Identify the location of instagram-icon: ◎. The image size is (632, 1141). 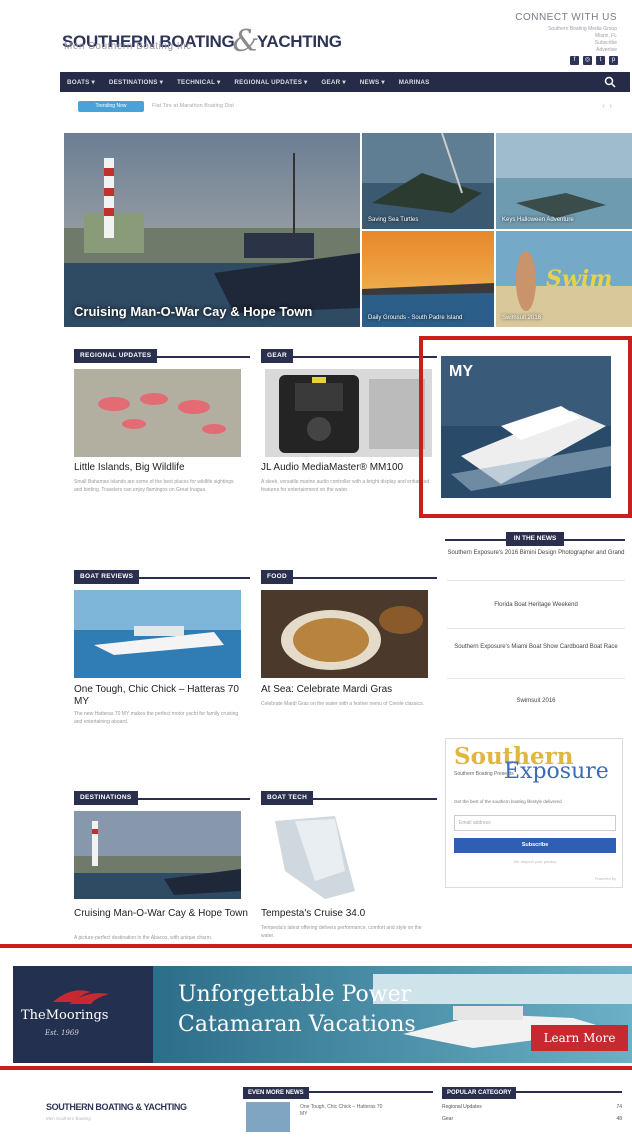
(587, 60).